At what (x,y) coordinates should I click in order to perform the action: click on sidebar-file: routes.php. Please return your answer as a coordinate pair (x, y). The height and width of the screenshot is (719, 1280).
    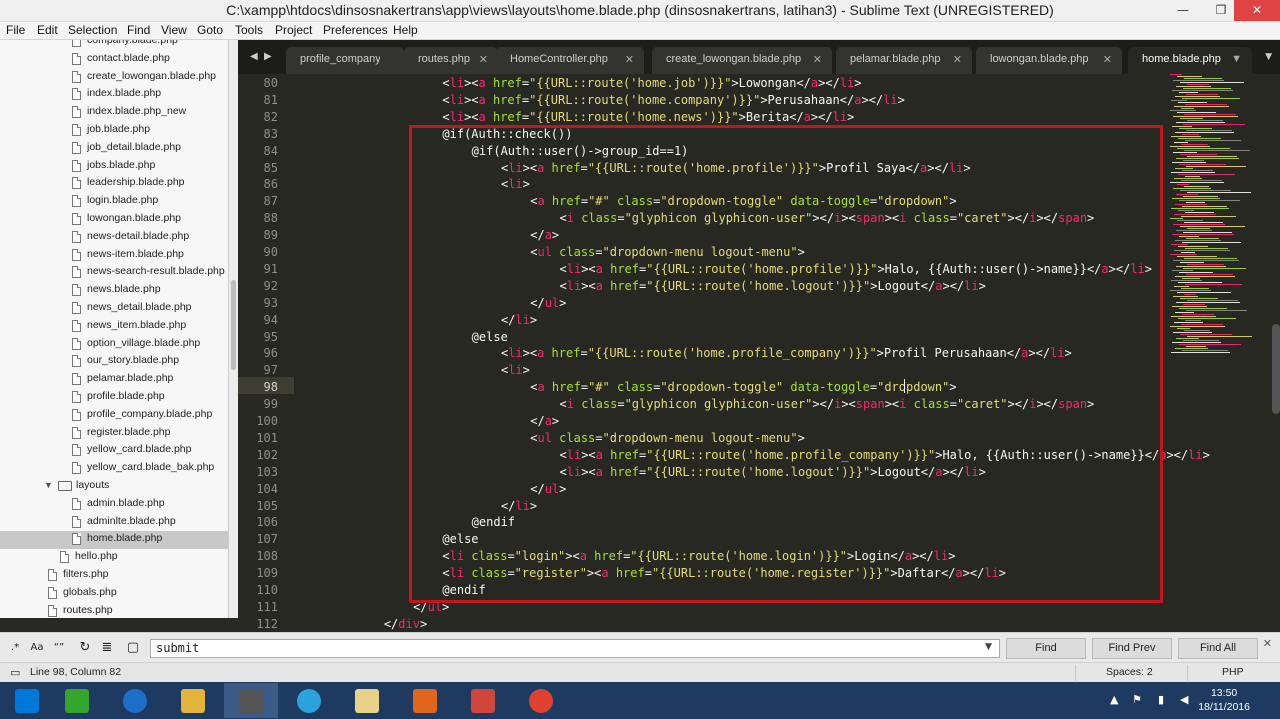
    Looking at the image, I should click on (114, 610).